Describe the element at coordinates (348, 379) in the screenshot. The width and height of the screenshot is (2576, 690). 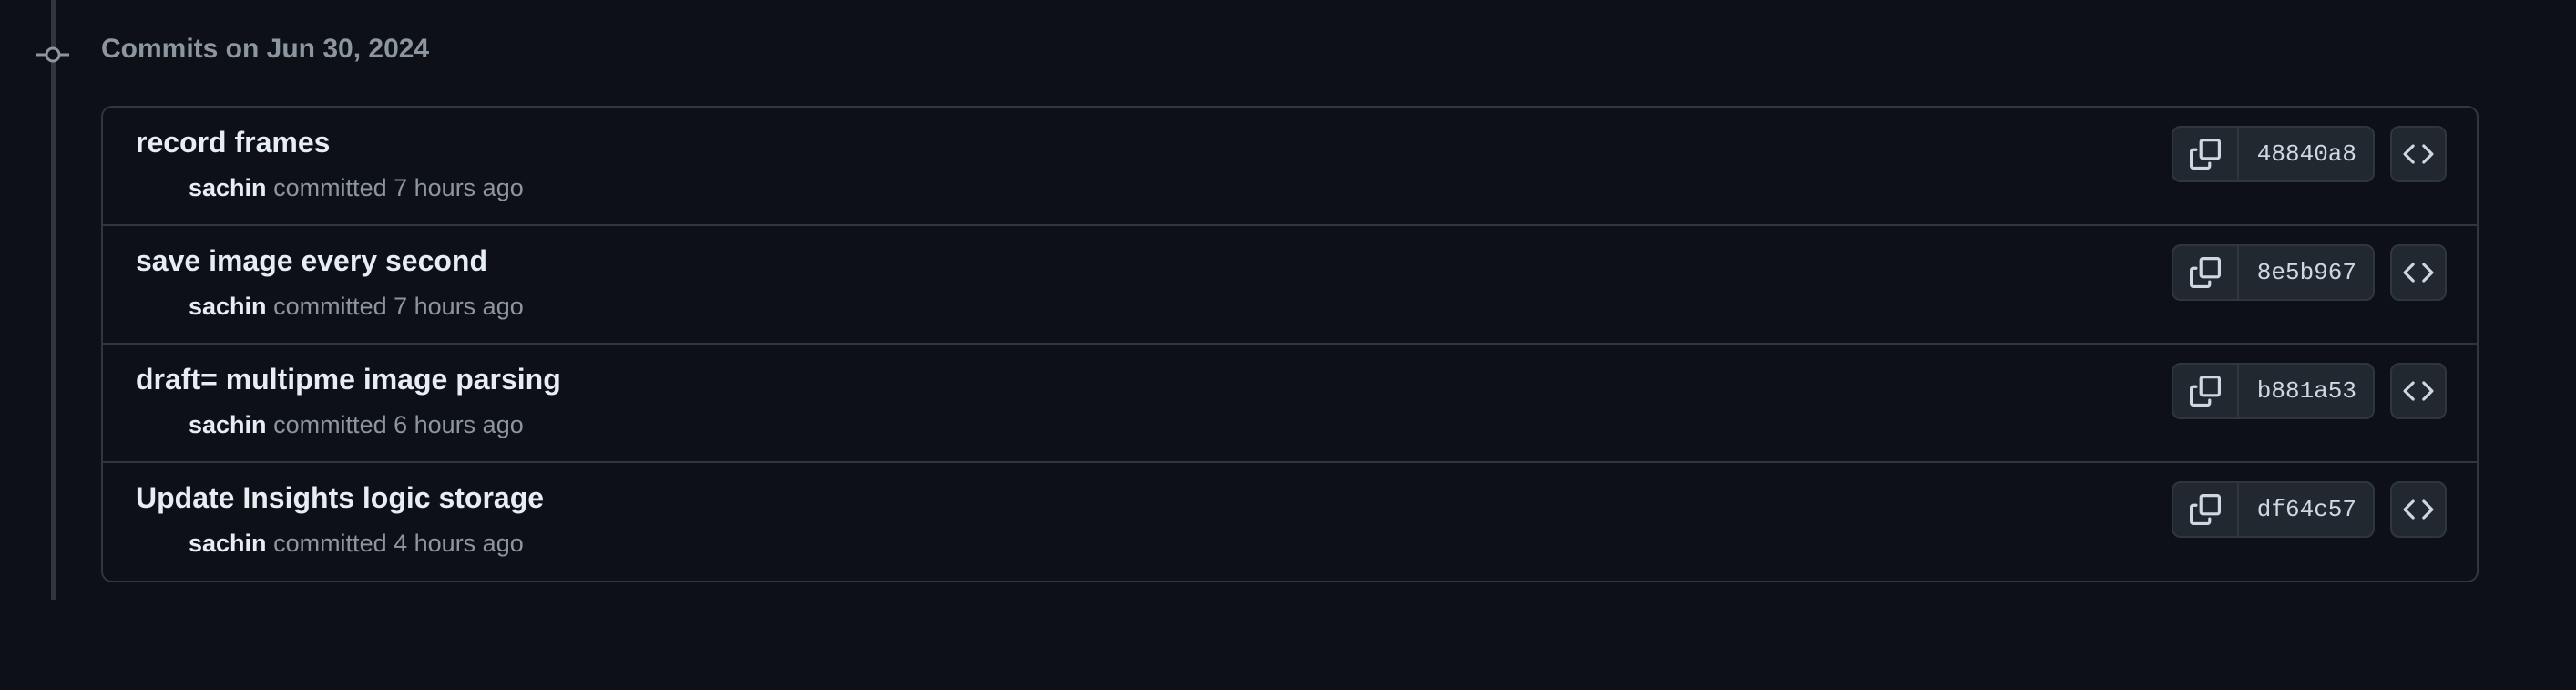
I see `commit-title-link: draft= multipme image parsing` at that location.